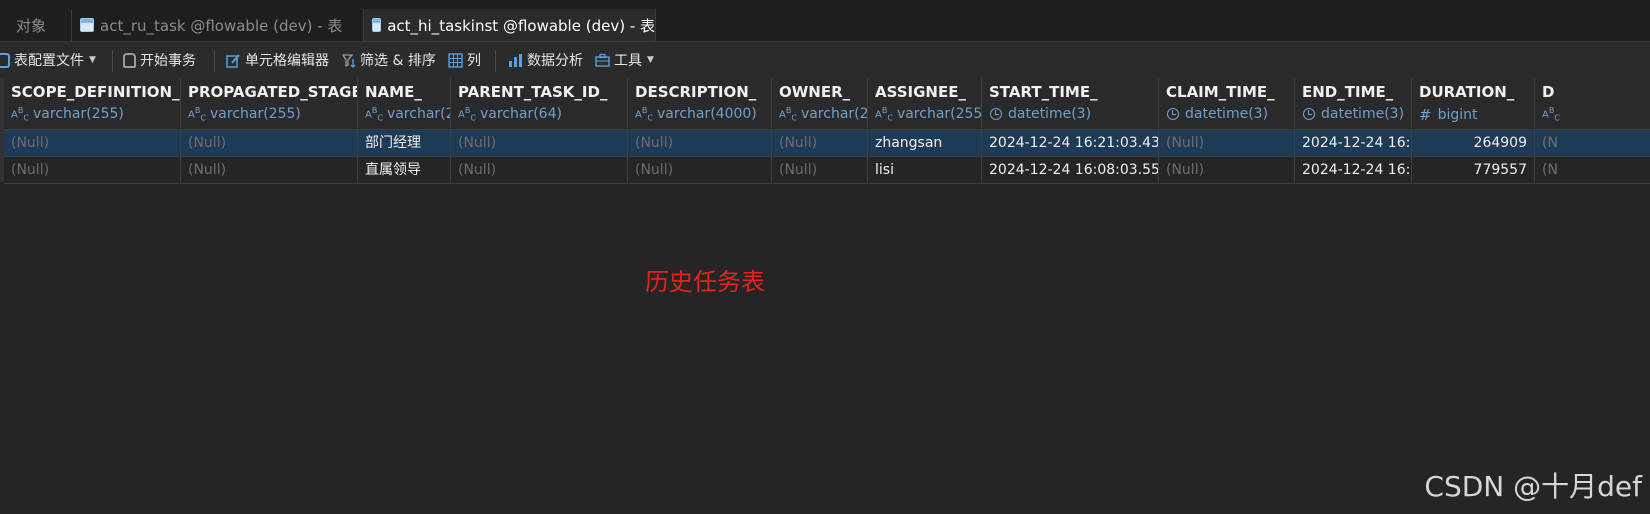 The height and width of the screenshot is (514, 1650). I want to click on column-header: PARENT_TASK_ID_ ABC varchar(64), so click(539, 104).